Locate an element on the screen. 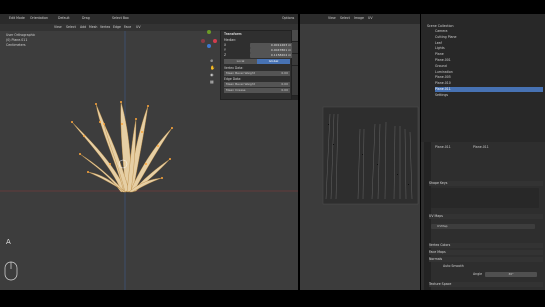  median-x-row: X 0.0011263 m is located at coordinates (258, 45).